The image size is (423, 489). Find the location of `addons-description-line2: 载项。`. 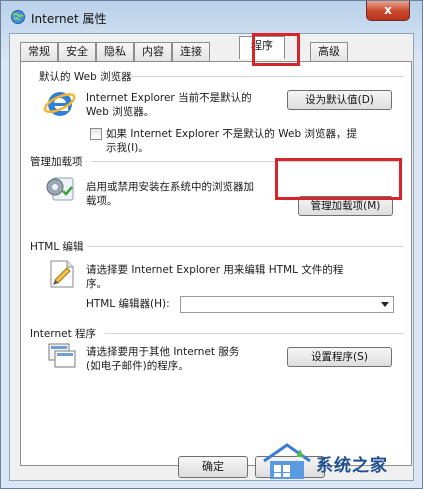

addons-description-line2: 载项。 is located at coordinates (102, 201).